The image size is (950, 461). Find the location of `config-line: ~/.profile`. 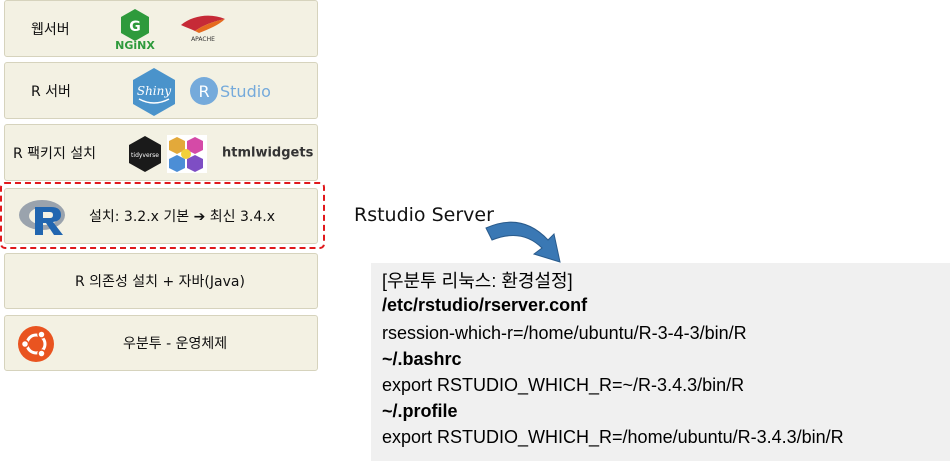

config-line: ~/.profile is located at coordinates (420, 411).